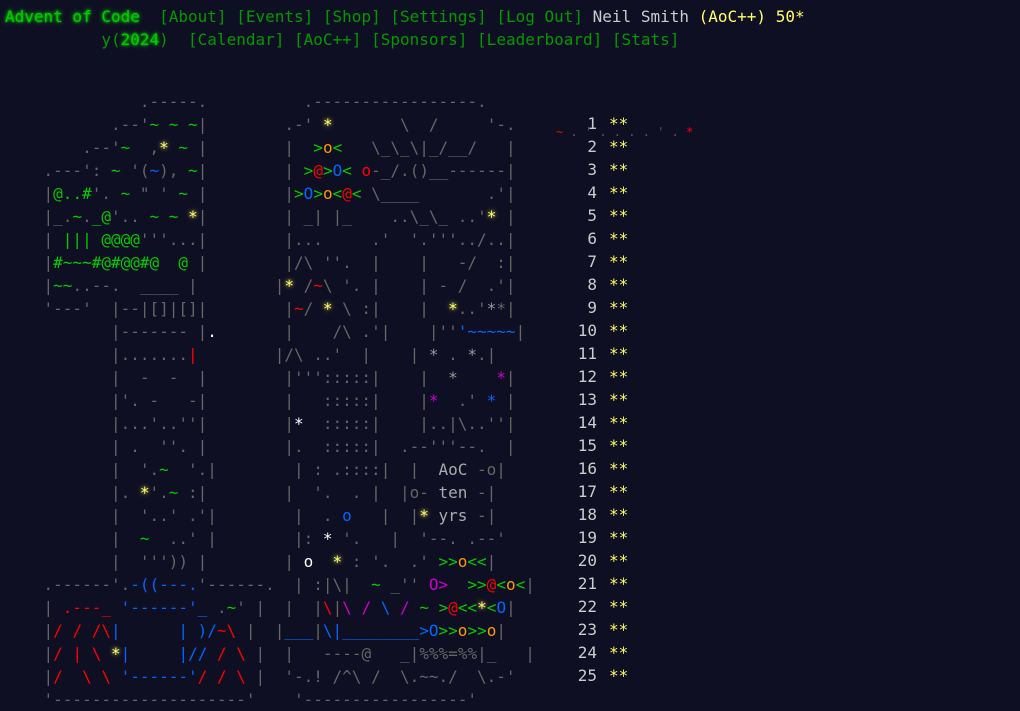  I want to click on calendar-day-25: 25 **, so click(596, 675).